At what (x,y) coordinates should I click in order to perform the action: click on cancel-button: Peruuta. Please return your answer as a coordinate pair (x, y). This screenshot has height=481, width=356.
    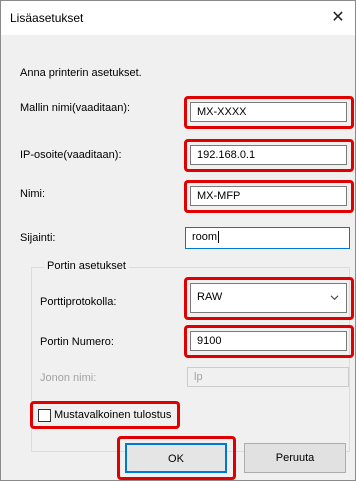
    Looking at the image, I should click on (295, 458).